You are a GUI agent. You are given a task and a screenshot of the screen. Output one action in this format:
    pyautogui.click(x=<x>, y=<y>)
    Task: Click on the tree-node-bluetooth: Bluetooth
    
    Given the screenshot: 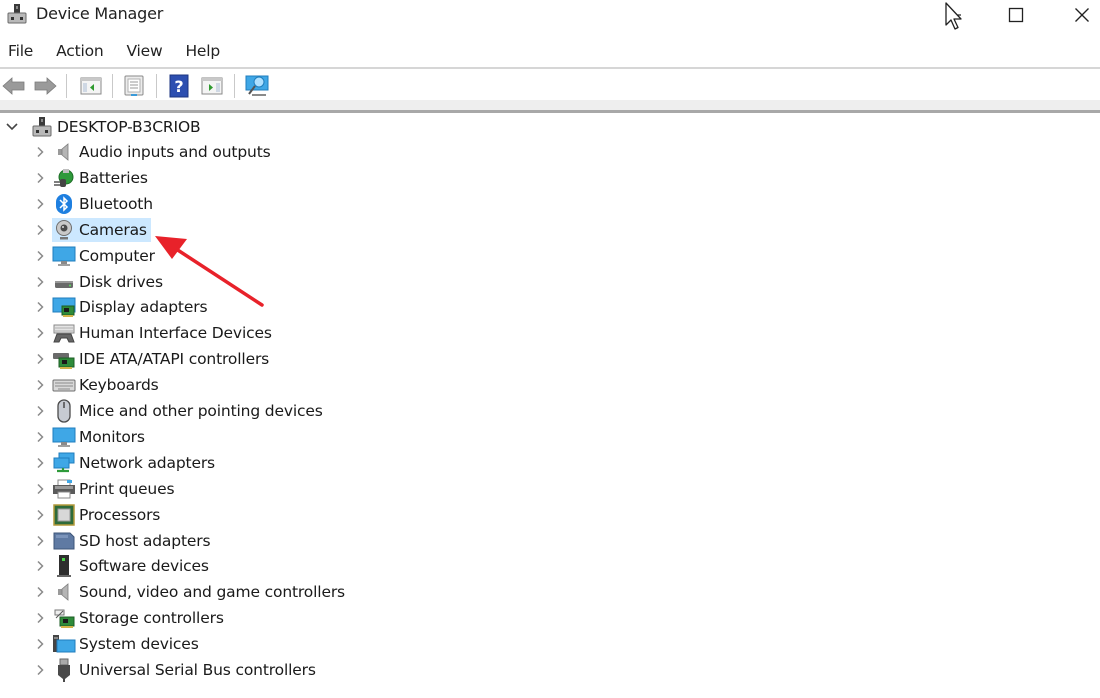 What is the action you would take?
    pyautogui.click(x=94, y=204)
    